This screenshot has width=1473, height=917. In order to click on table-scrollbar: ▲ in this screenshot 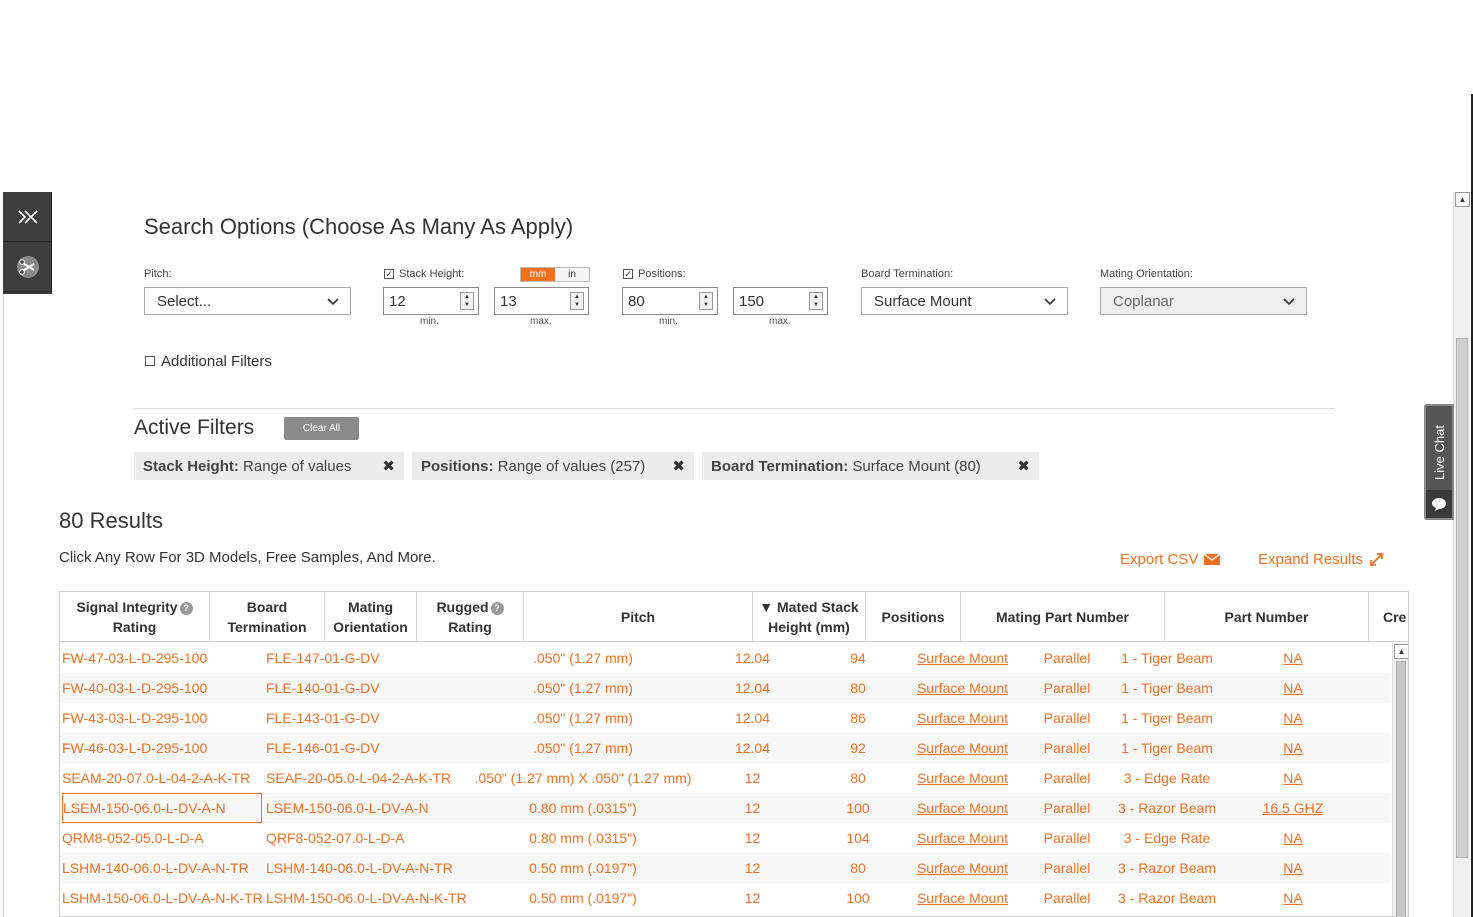, I will do `click(1400, 779)`.